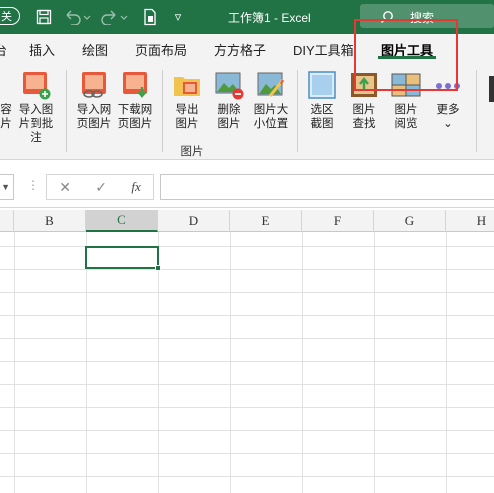  What do you see at coordinates (322, 85) in the screenshot?
I see `selection-screenshot-icon` at bounding box center [322, 85].